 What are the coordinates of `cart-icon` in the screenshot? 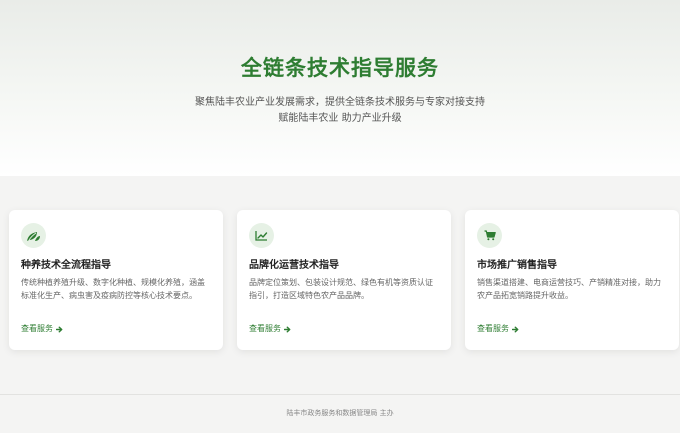 It's located at (489, 235).